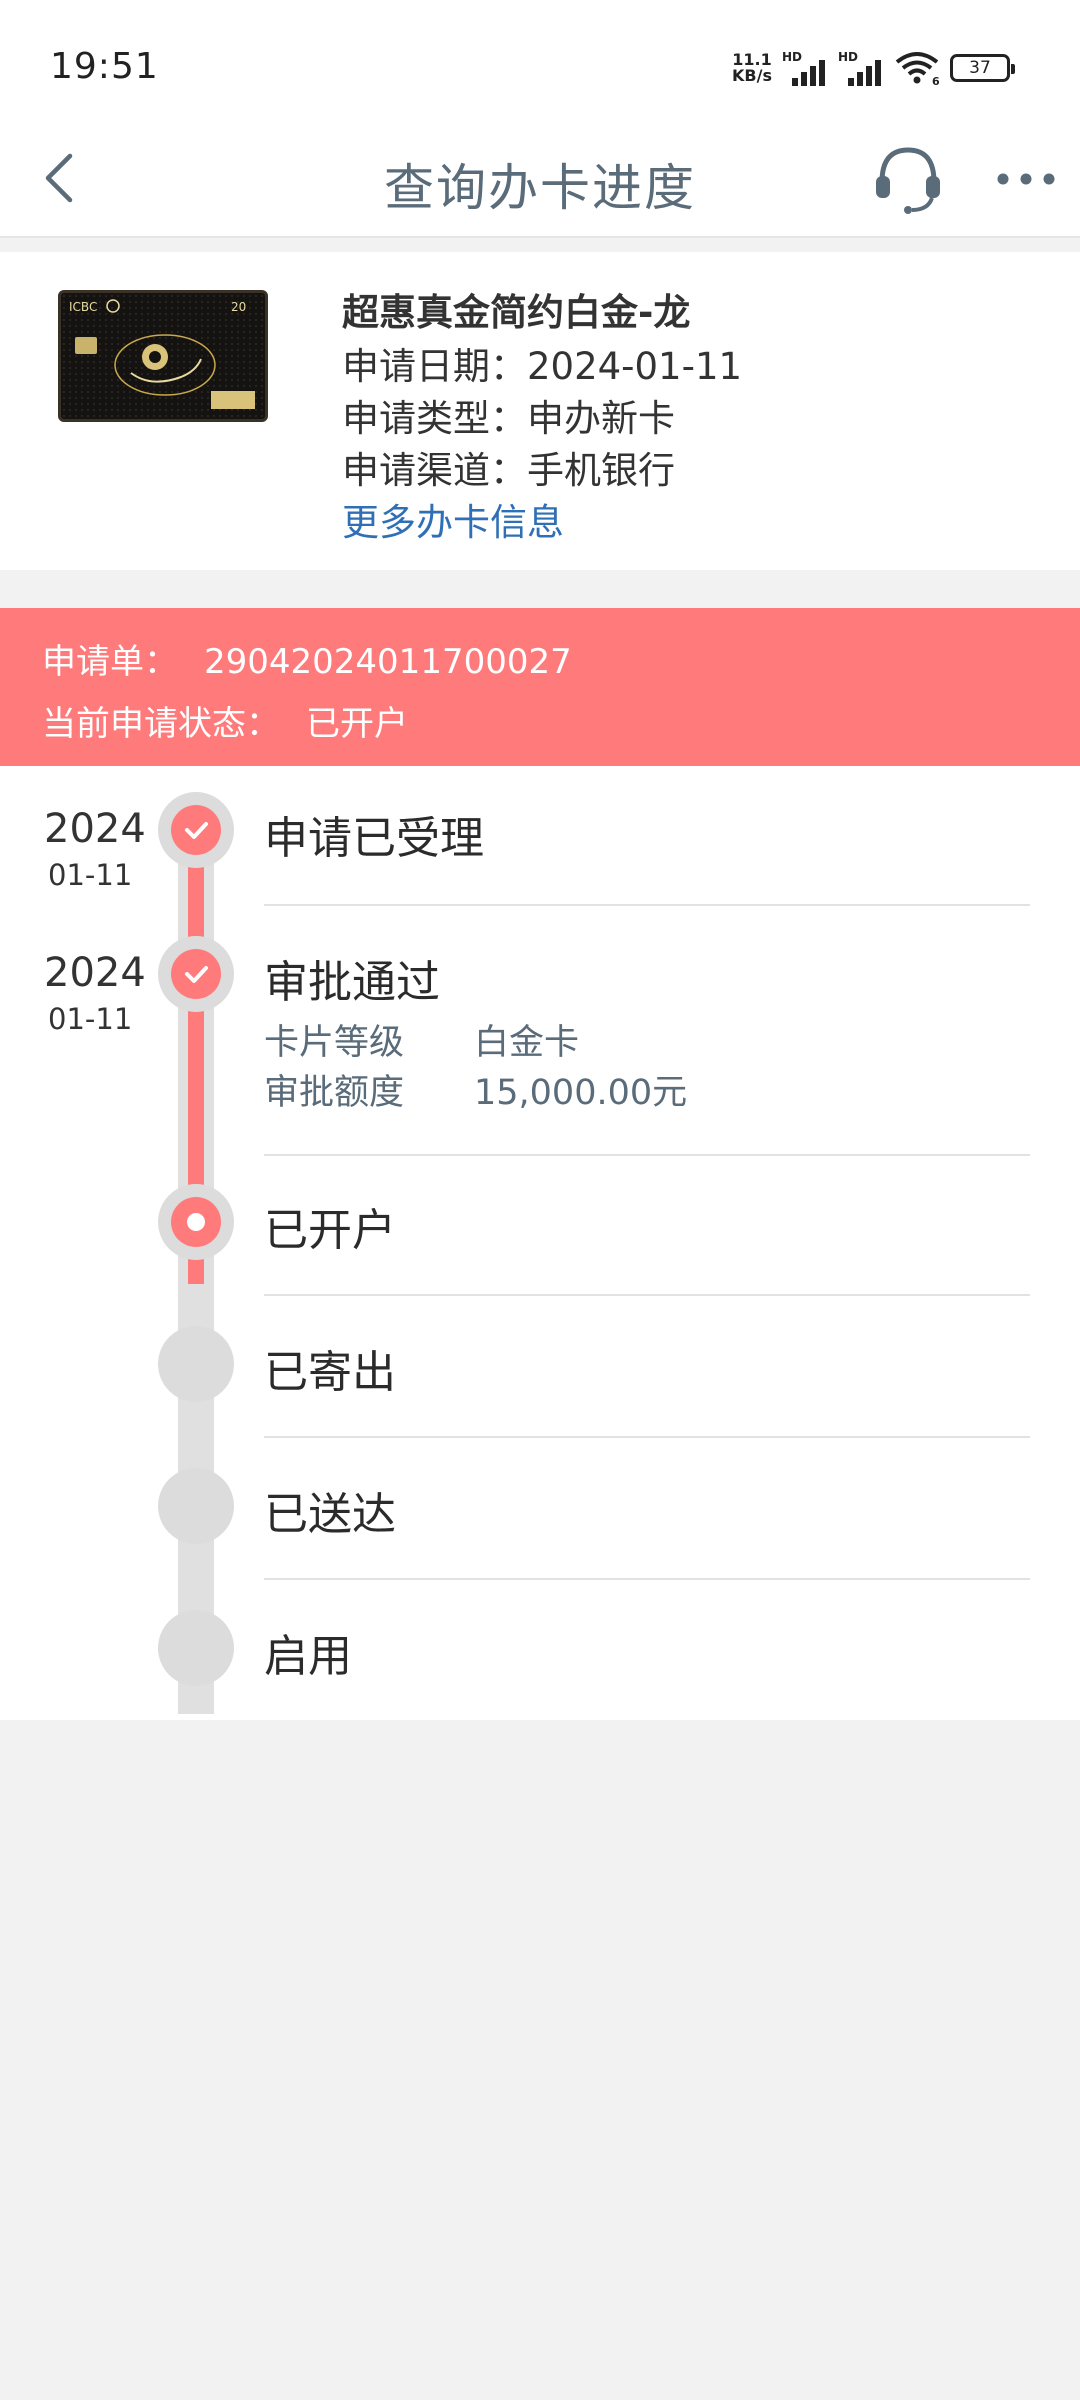  I want to click on step-node-current, so click(196, 1222).